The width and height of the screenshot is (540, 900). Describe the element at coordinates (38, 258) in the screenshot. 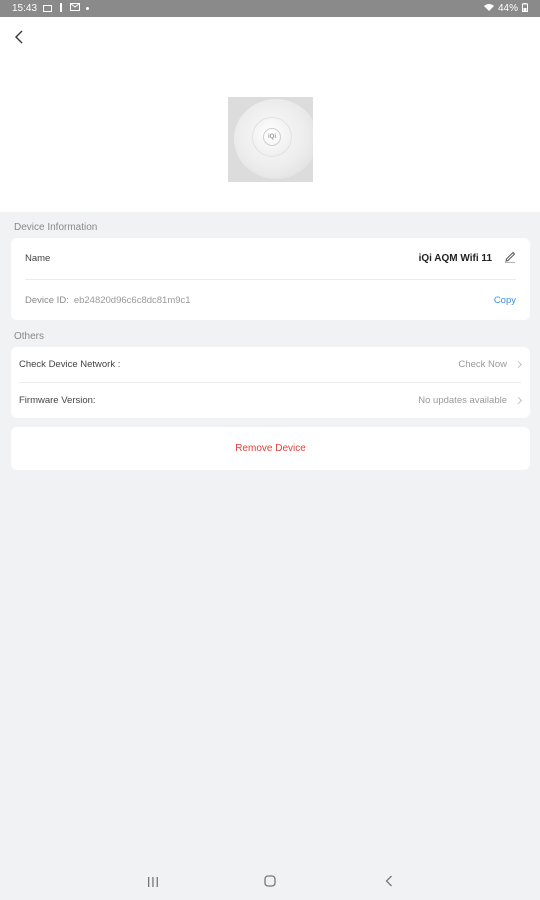

I see `name-label: Name` at that location.